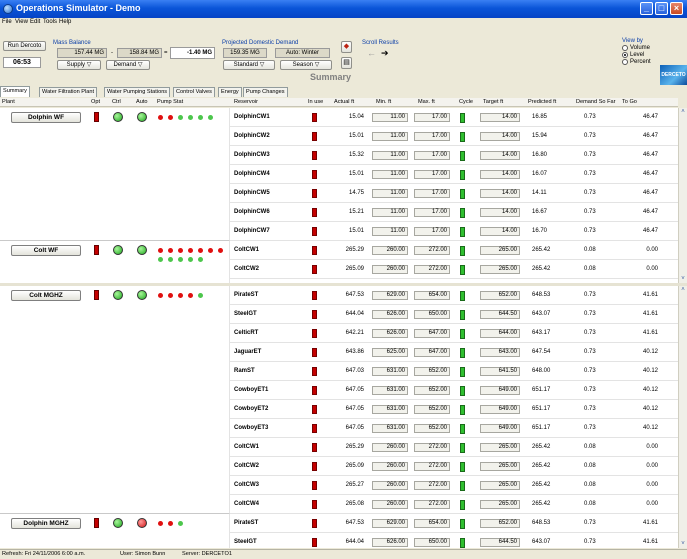  What do you see at coordinates (230, 92) in the screenshot?
I see `tab-energy: Energy` at bounding box center [230, 92].